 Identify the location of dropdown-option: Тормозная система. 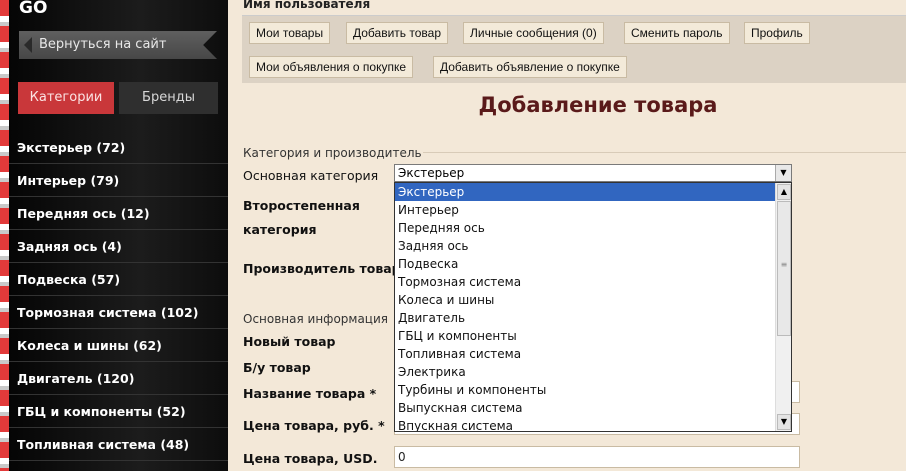
(593, 282).